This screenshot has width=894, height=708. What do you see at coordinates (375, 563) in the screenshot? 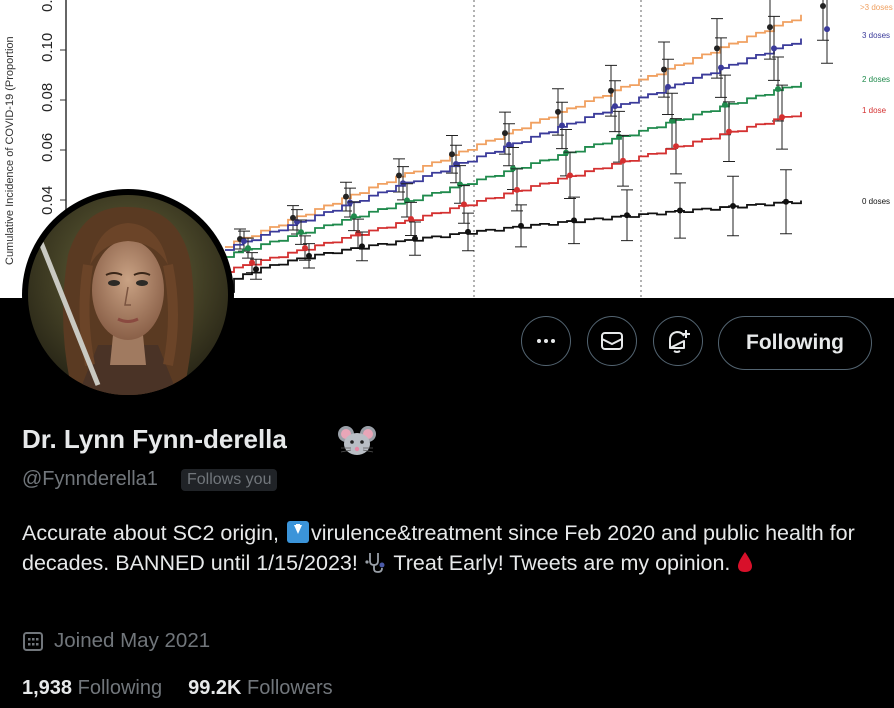
I see `stethoscope-icon` at bounding box center [375, 563].